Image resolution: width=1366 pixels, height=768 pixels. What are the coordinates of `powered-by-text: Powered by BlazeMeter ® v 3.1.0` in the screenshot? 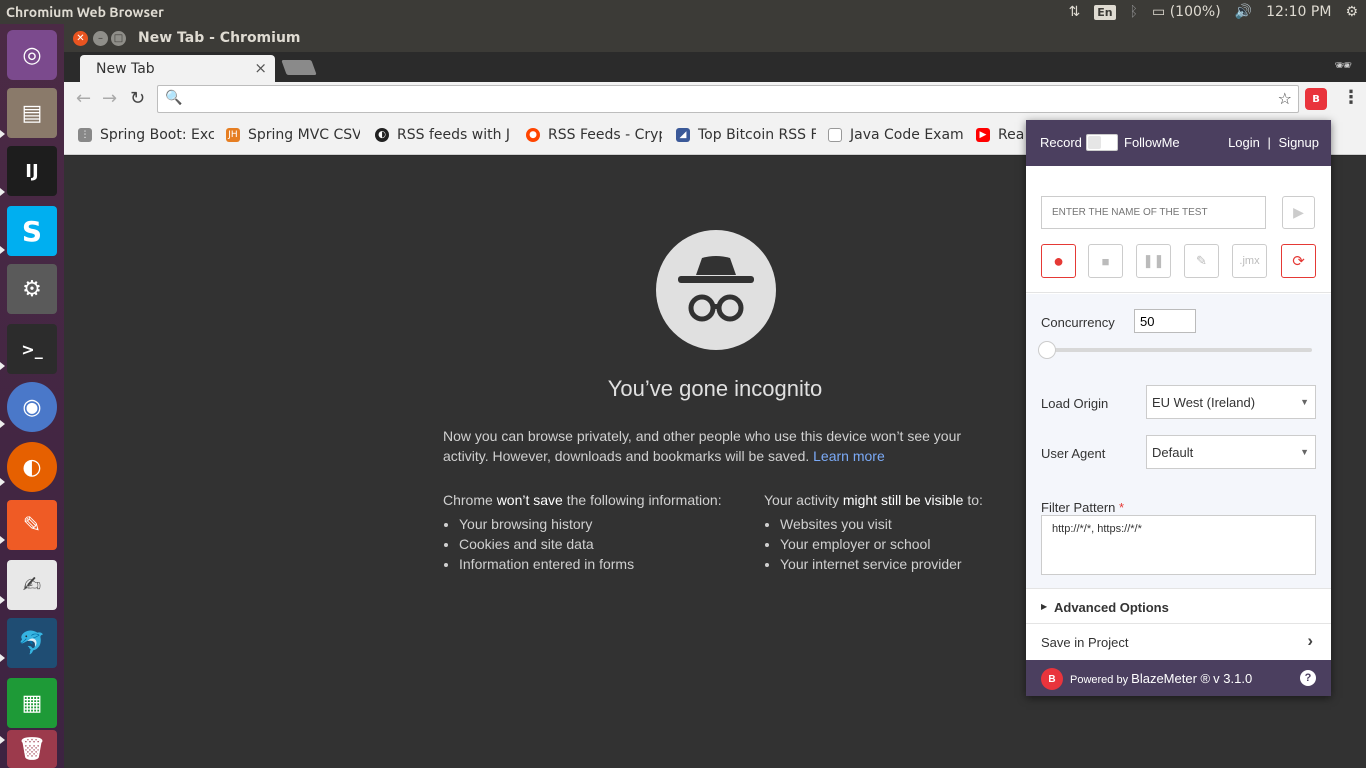 It's located at (1161, 678).